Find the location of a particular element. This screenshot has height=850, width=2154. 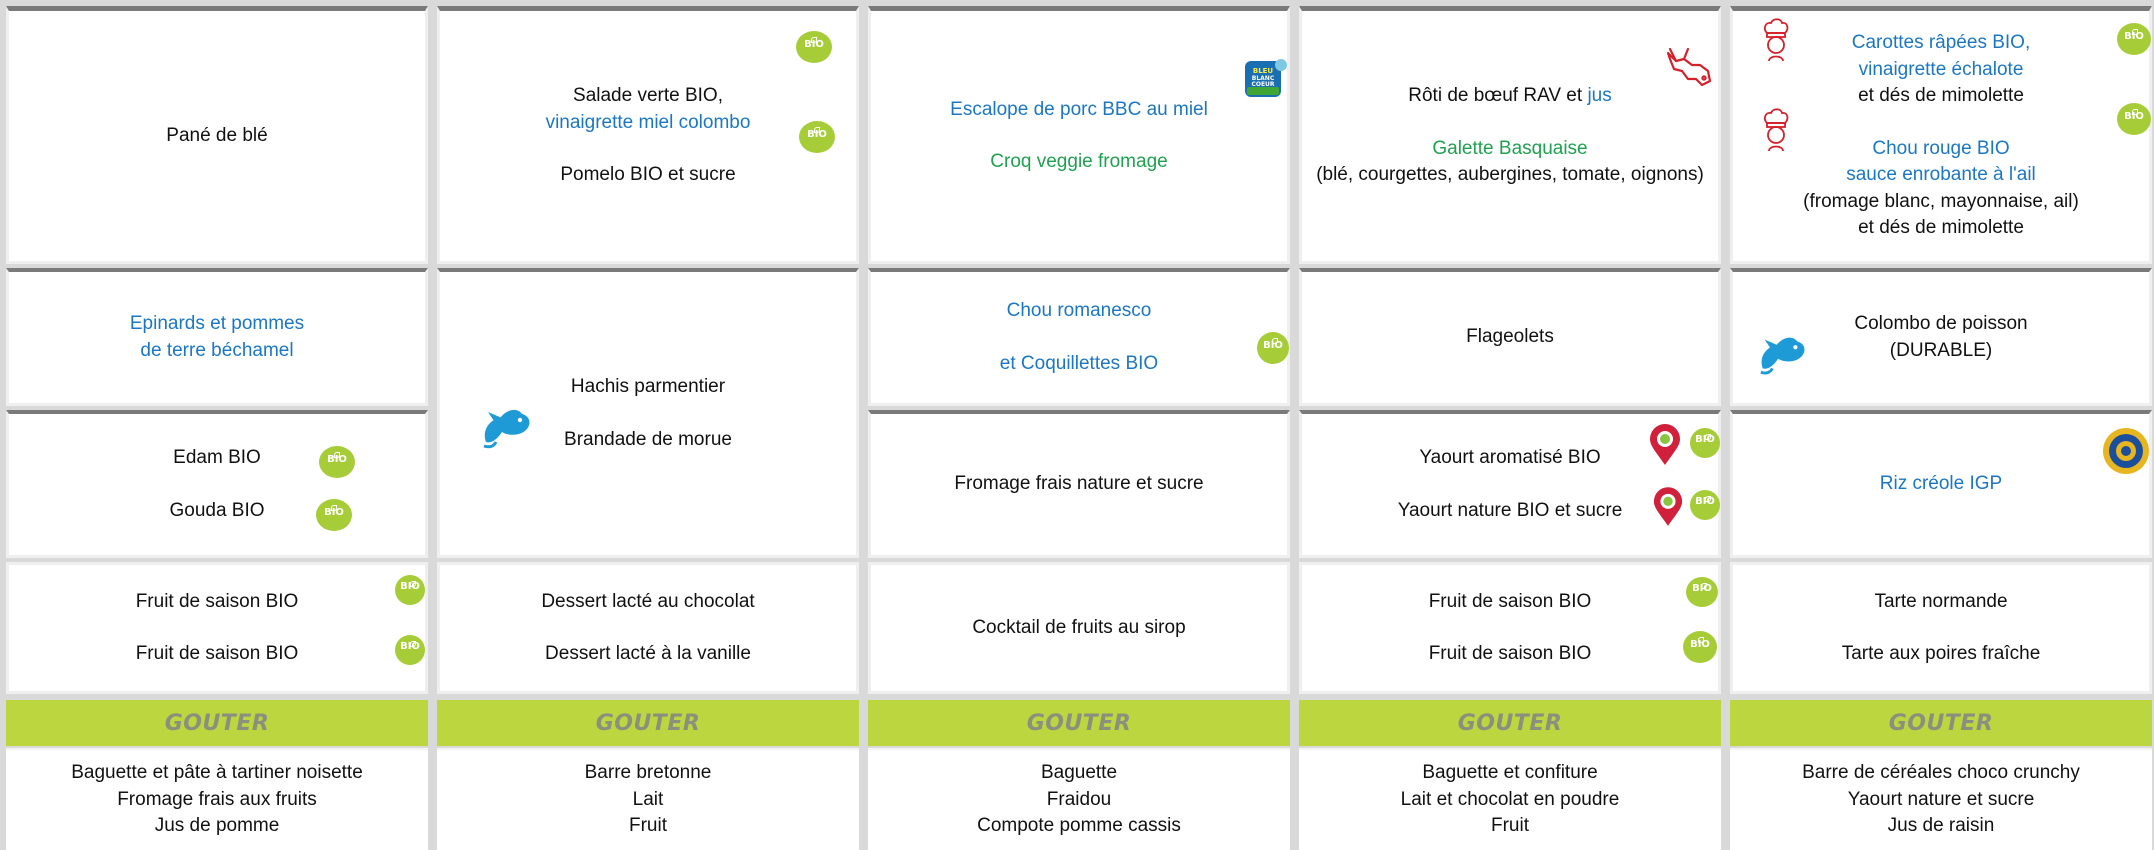

menu-item: Carottes râpées BIO, is located at coordinates (1941, 43).